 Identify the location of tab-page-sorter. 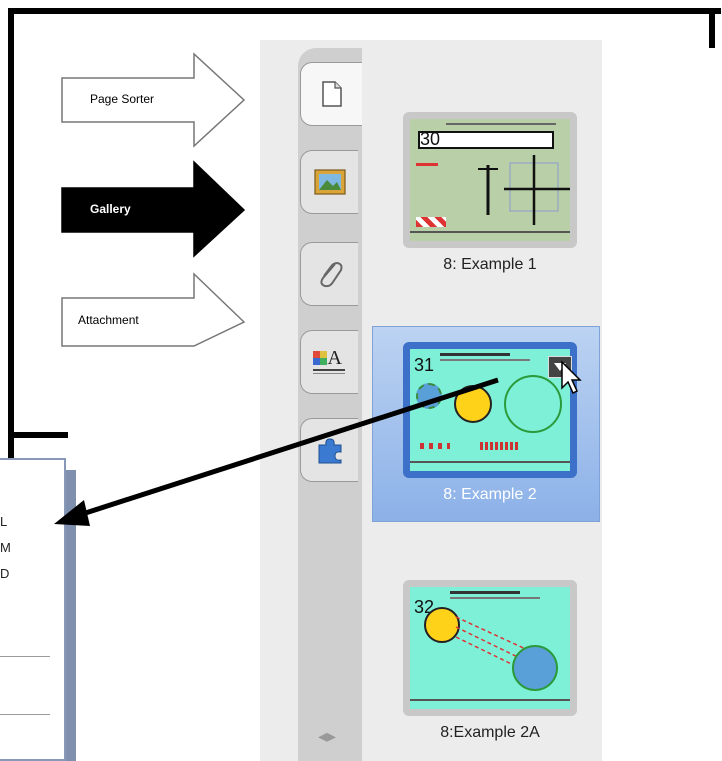
(331, 94).